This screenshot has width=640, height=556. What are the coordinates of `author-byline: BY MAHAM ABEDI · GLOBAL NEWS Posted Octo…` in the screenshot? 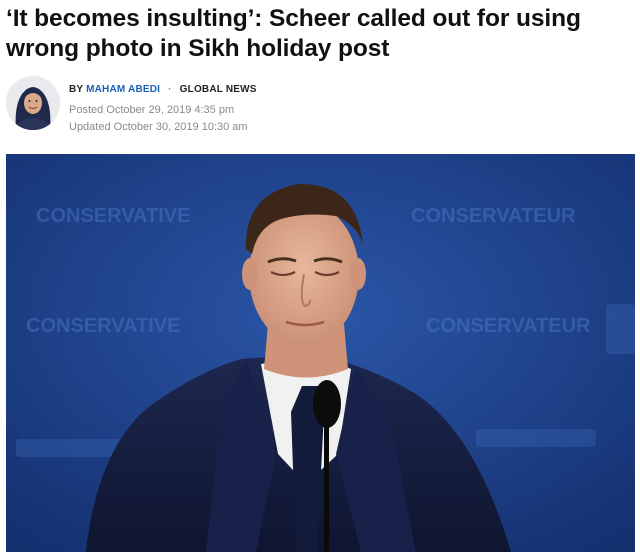 It's located at (320, 106).